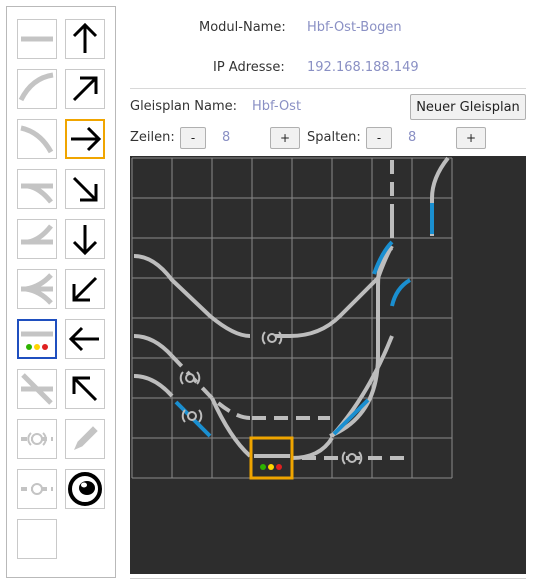  What do you see at coordinates (285, 138) in the screenshot?
I see `rows-increase-button: +` at bounding box center [285, 138].